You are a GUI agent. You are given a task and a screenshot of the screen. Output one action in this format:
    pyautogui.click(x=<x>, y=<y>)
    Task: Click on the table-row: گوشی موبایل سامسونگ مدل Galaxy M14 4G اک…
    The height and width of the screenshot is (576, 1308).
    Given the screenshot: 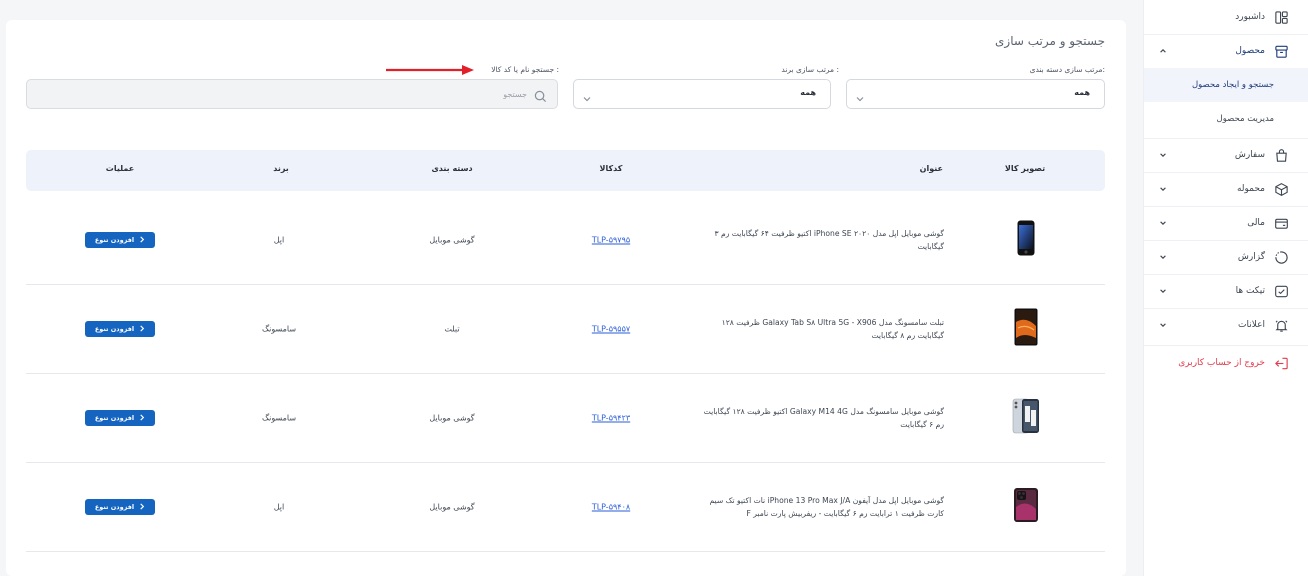 What is the action you would take?
    pyautogui.click(x=565, y=418)
    